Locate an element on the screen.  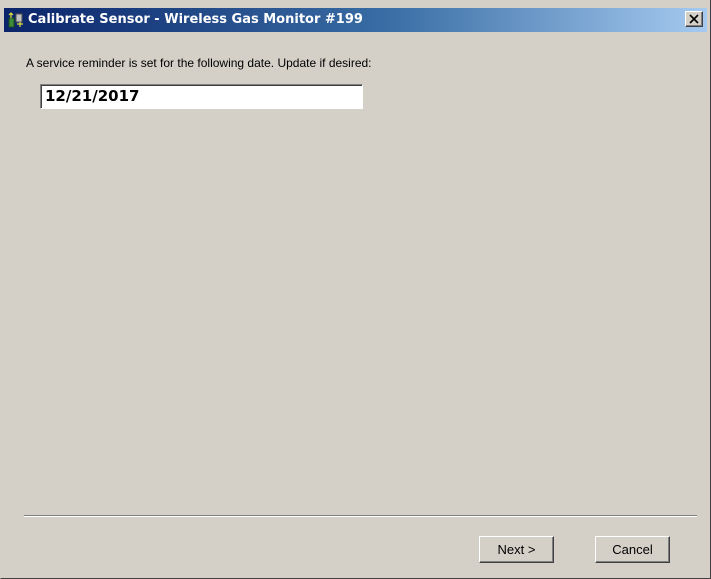
close-button is located at coordinates (694, 19).